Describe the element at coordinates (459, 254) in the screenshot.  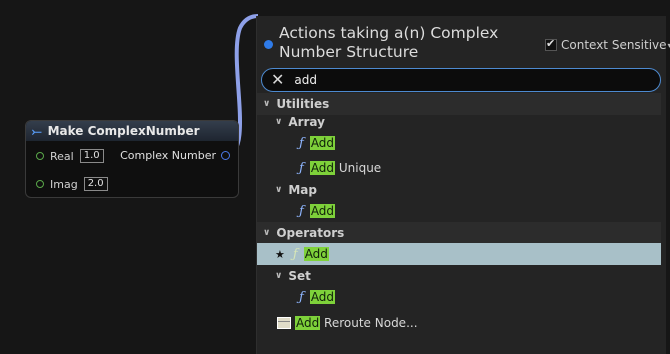
I see `action-item-operators-add: ★ ƒ Add` at that location.